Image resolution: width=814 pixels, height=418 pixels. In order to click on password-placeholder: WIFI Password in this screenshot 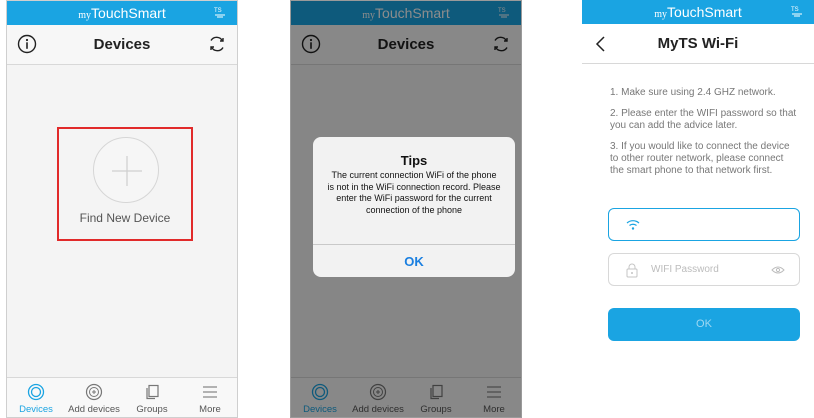, I will do `click(685, 269)`.